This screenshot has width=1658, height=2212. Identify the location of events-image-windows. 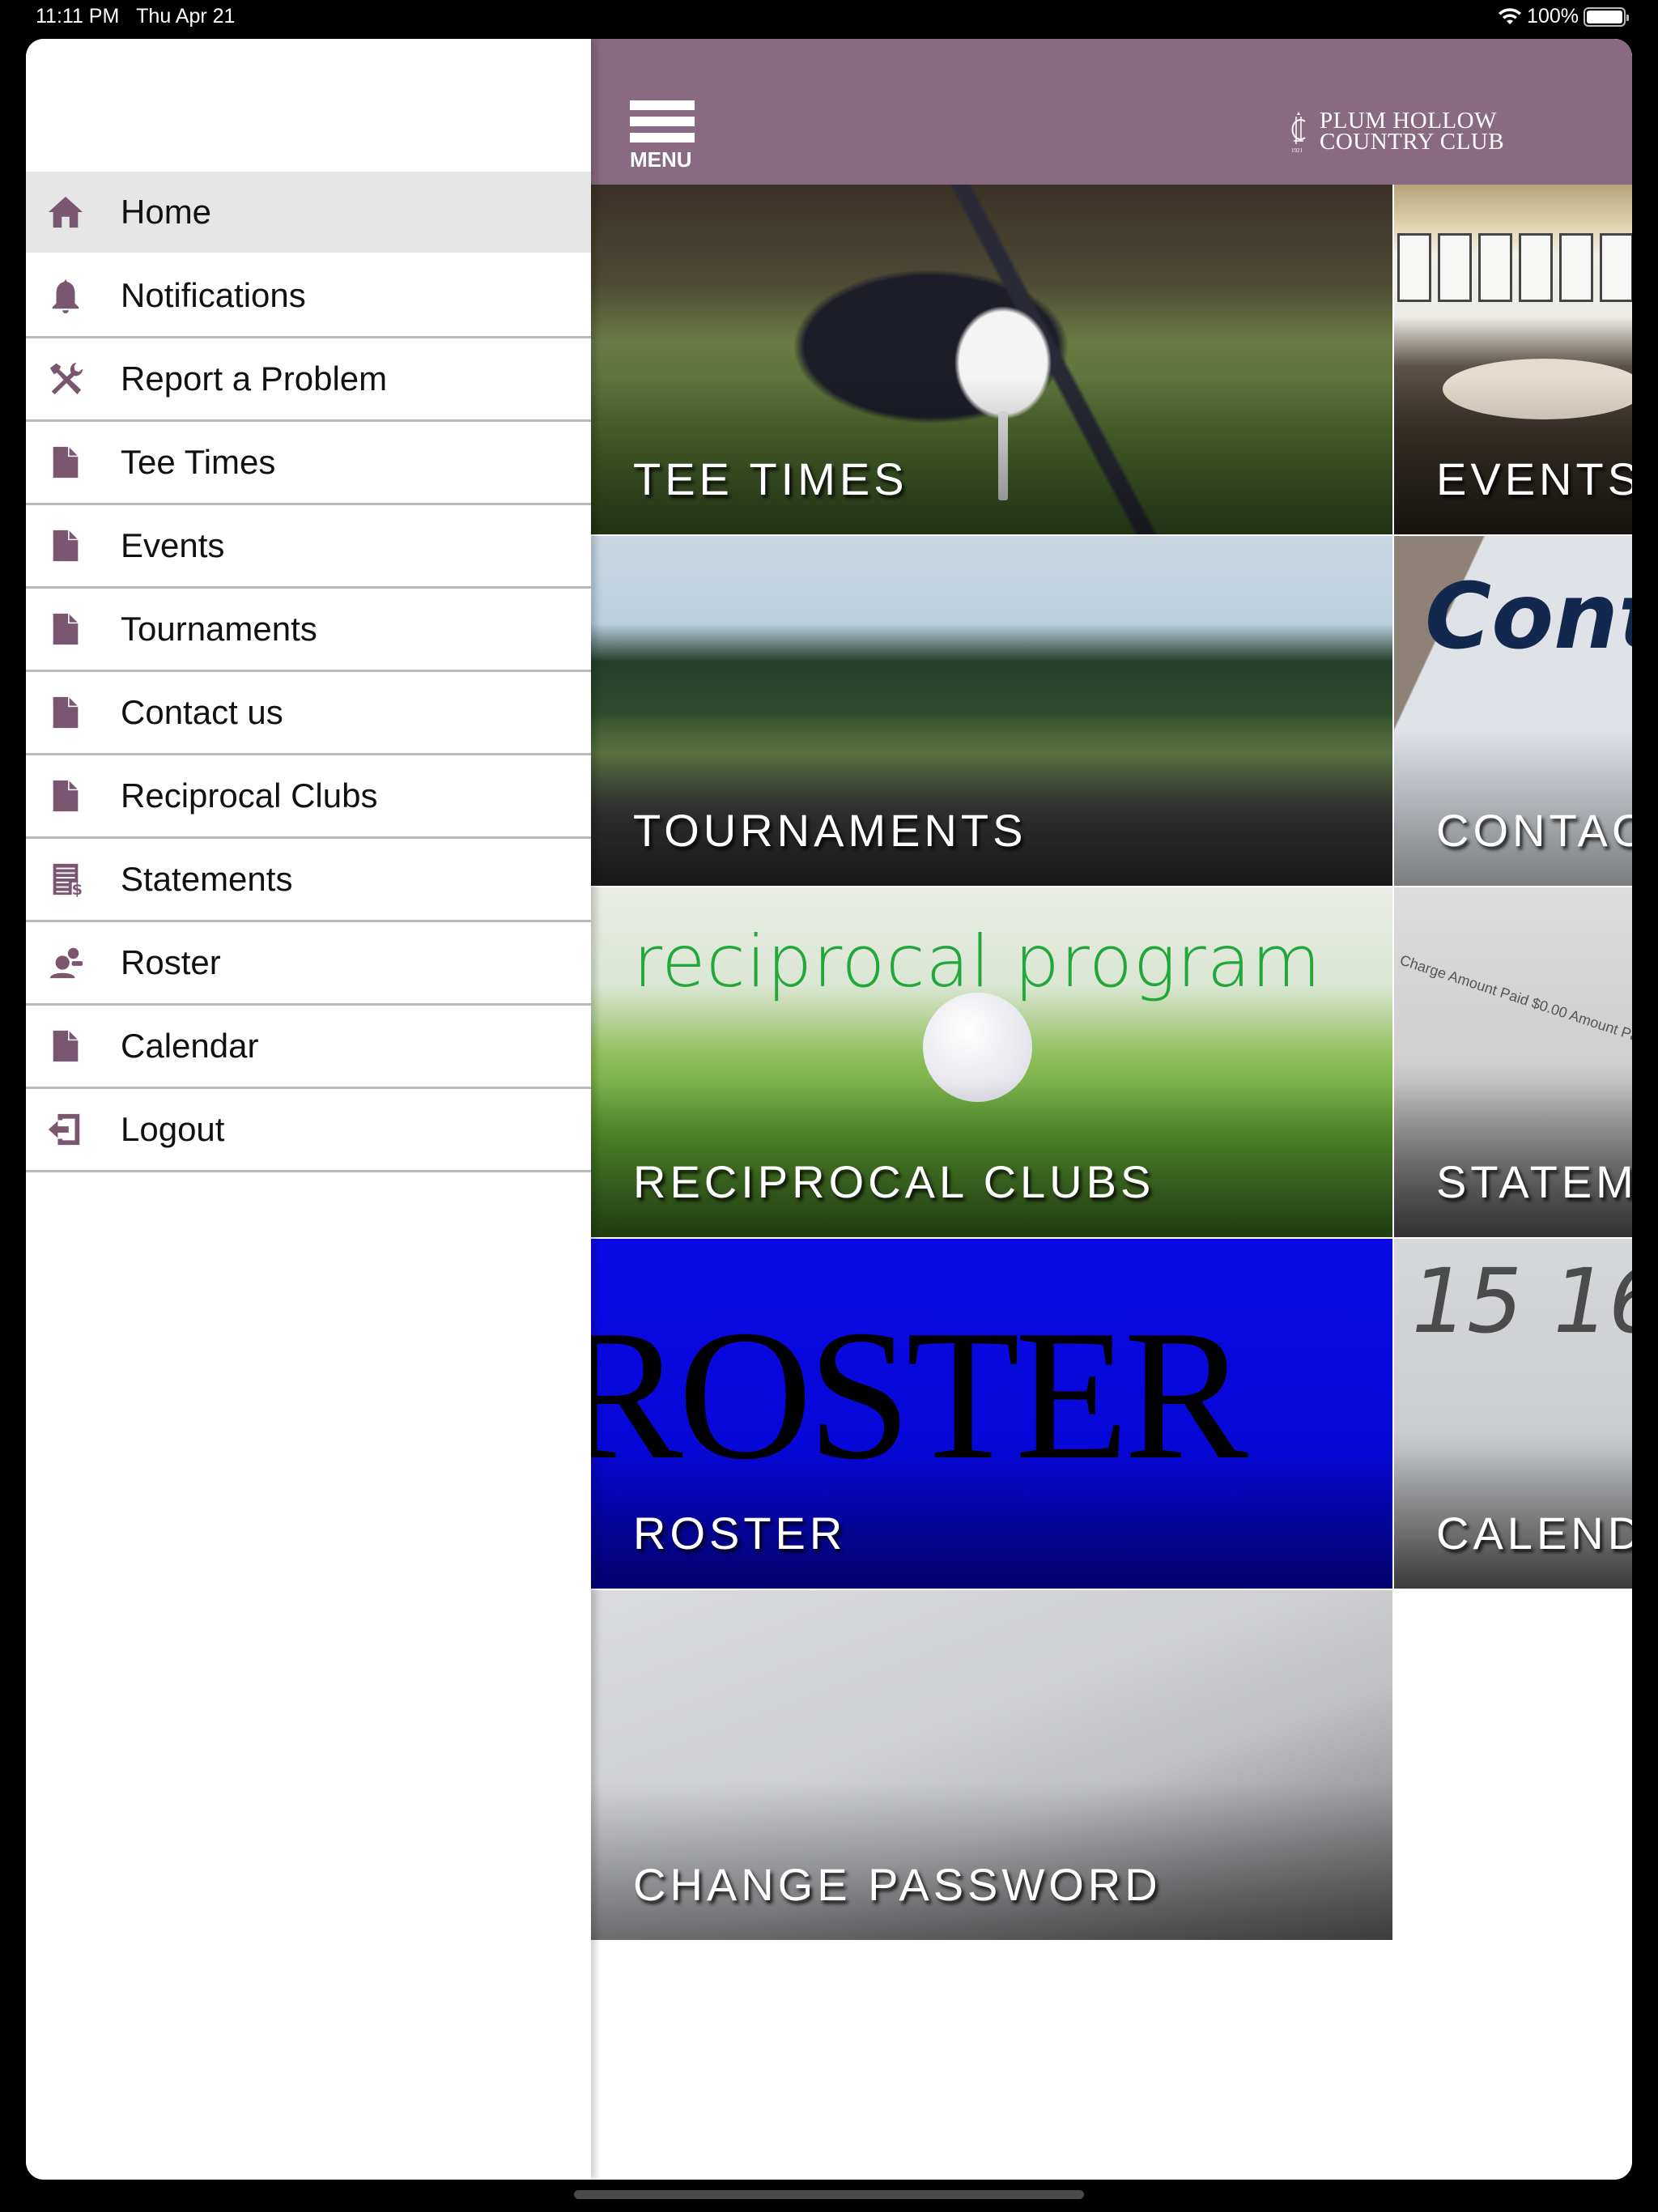
(1513, 268).